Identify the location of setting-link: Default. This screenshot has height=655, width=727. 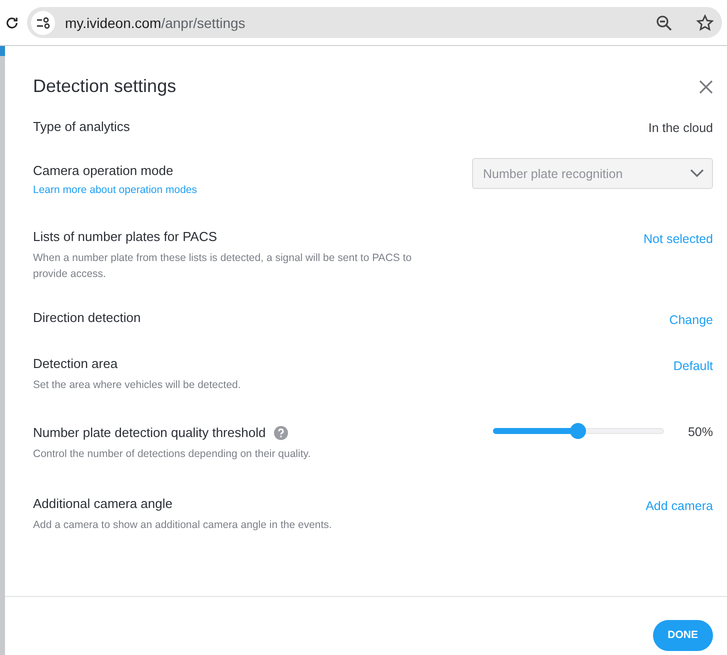
(693, 366).